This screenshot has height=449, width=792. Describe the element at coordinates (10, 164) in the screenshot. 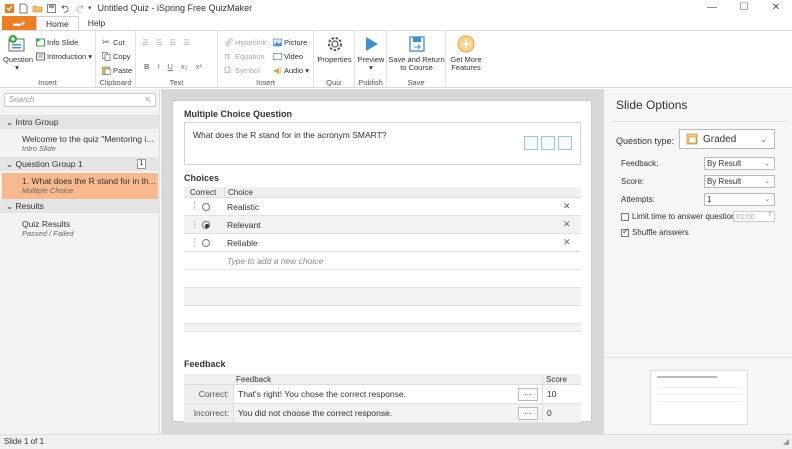

I see `chevron-down-icon: ⌄` at that location.